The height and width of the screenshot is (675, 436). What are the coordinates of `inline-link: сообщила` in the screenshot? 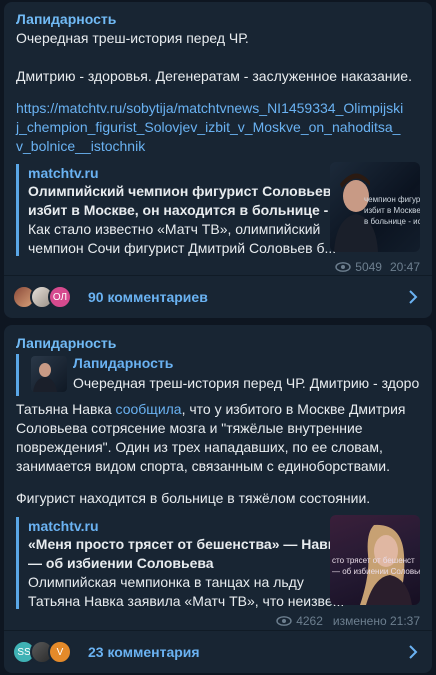 It's located at (149, 409).